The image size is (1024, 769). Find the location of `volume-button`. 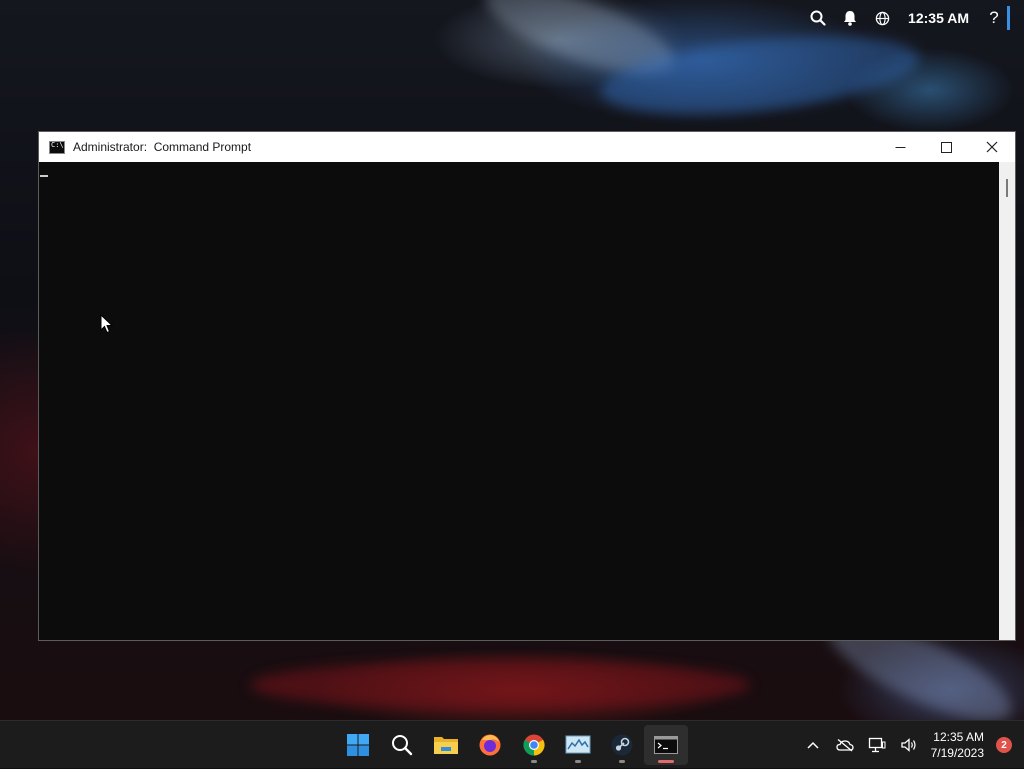

volume-button is located at coordinates (909, 745).